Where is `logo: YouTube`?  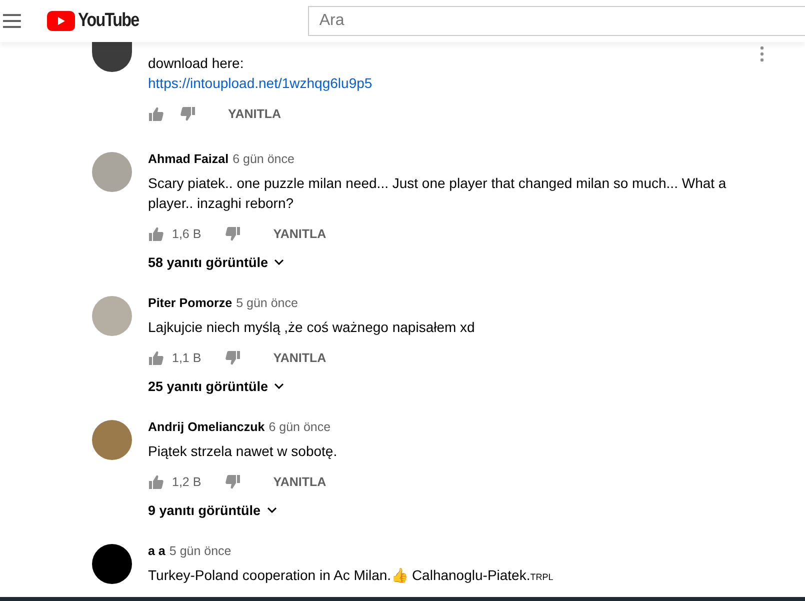 logo: YouTube is located at coordinates (98, 21).